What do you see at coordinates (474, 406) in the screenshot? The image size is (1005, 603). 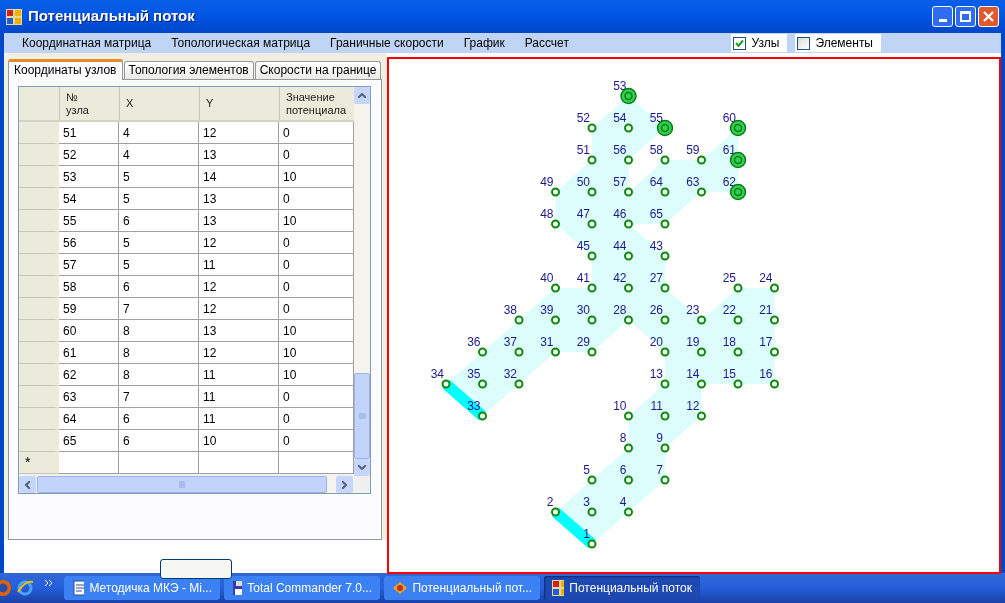 I see `node-label: 33` at bounding box center [474, 406].